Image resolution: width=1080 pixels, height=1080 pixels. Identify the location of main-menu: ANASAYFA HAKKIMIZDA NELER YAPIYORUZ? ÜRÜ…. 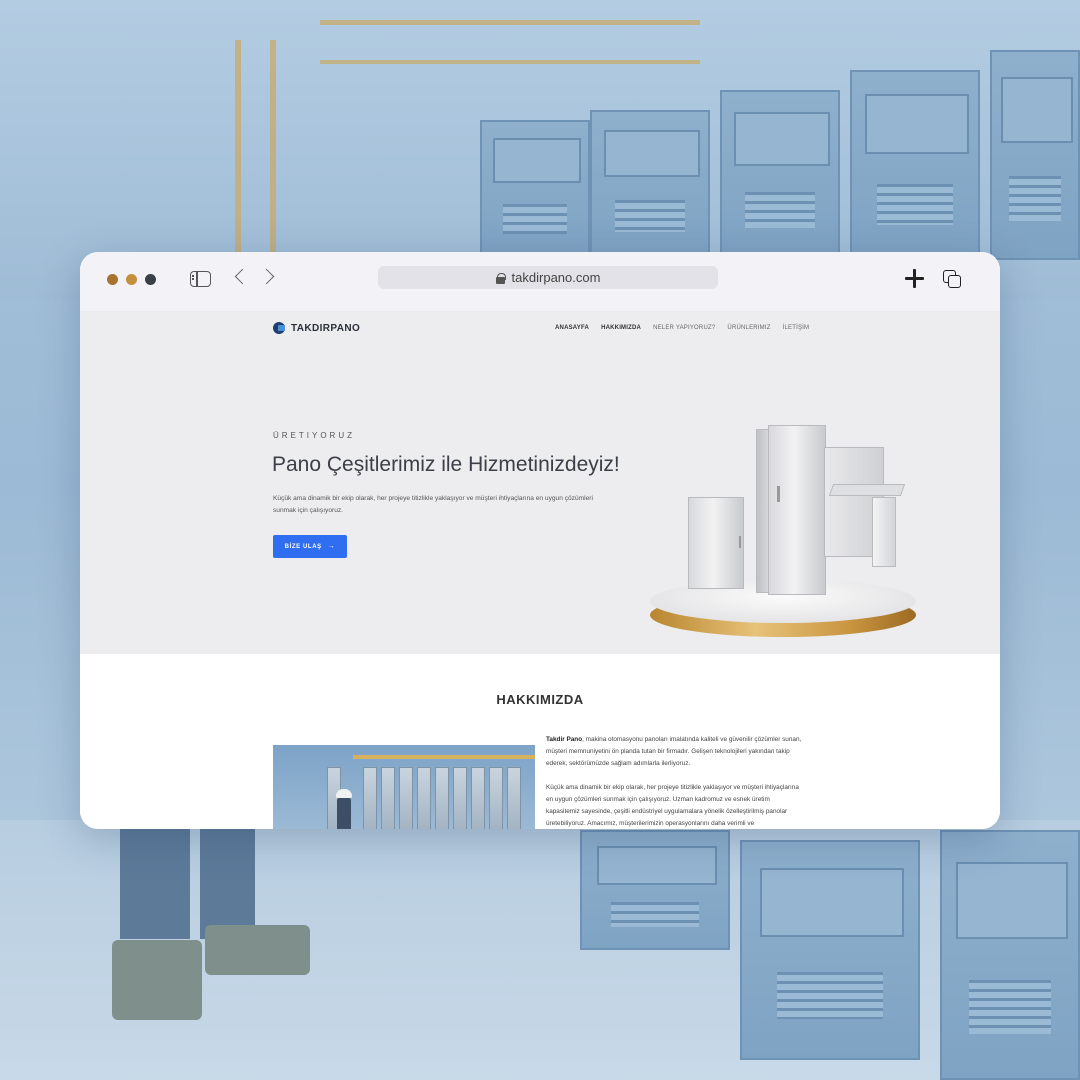
(682, 328).